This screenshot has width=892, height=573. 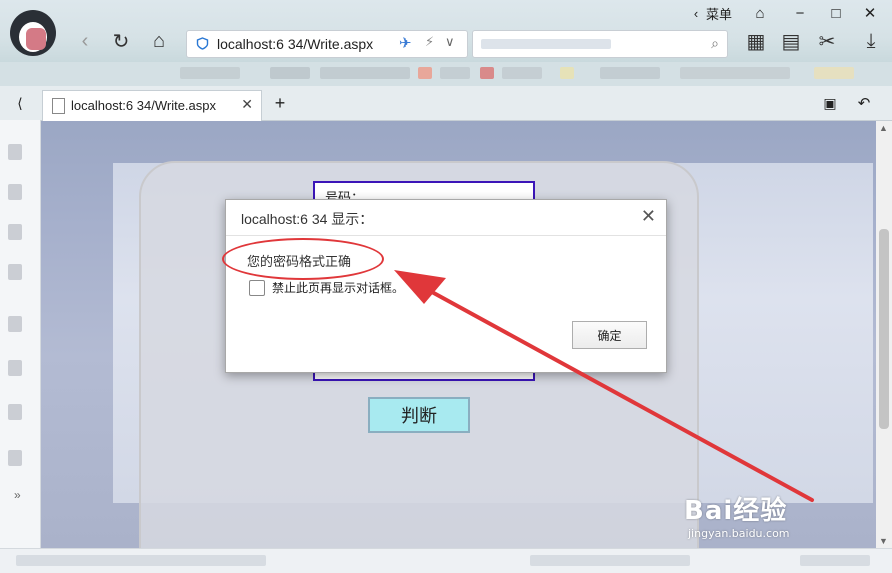 What do you see at coordinates (546, 44) in the screenshot?
I see `search-placeholder-blur` at bounding box center [546, 44].